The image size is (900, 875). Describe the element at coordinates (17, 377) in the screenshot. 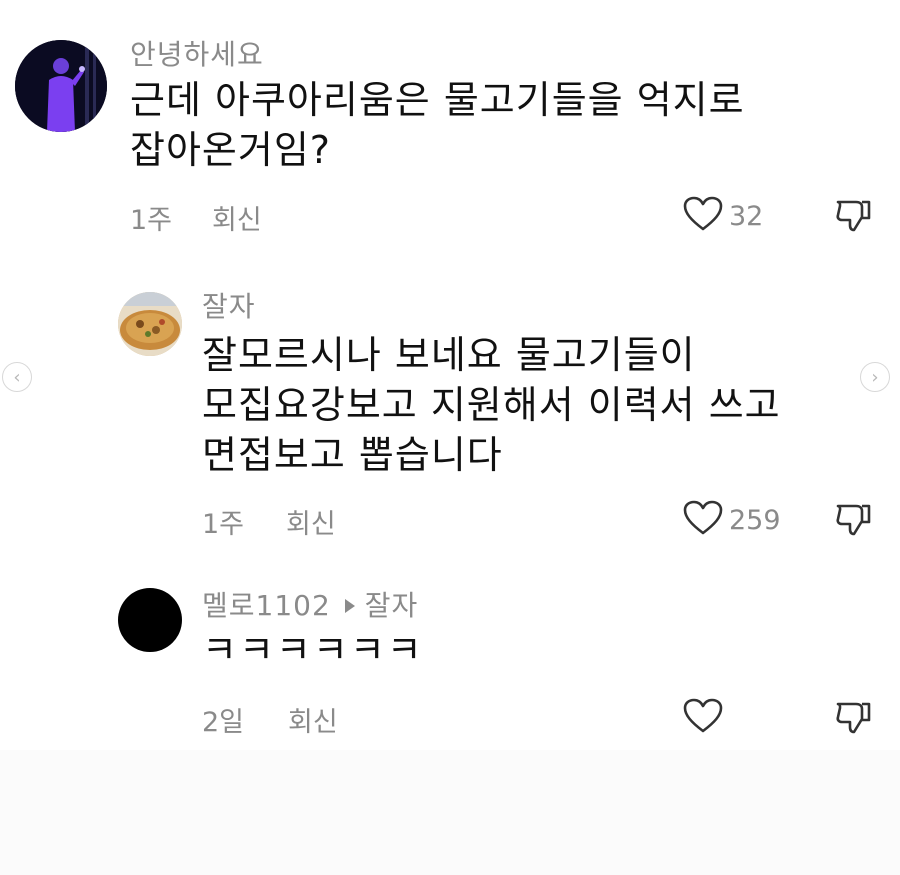

I see `chevron-left-icon: ‹` at that location.